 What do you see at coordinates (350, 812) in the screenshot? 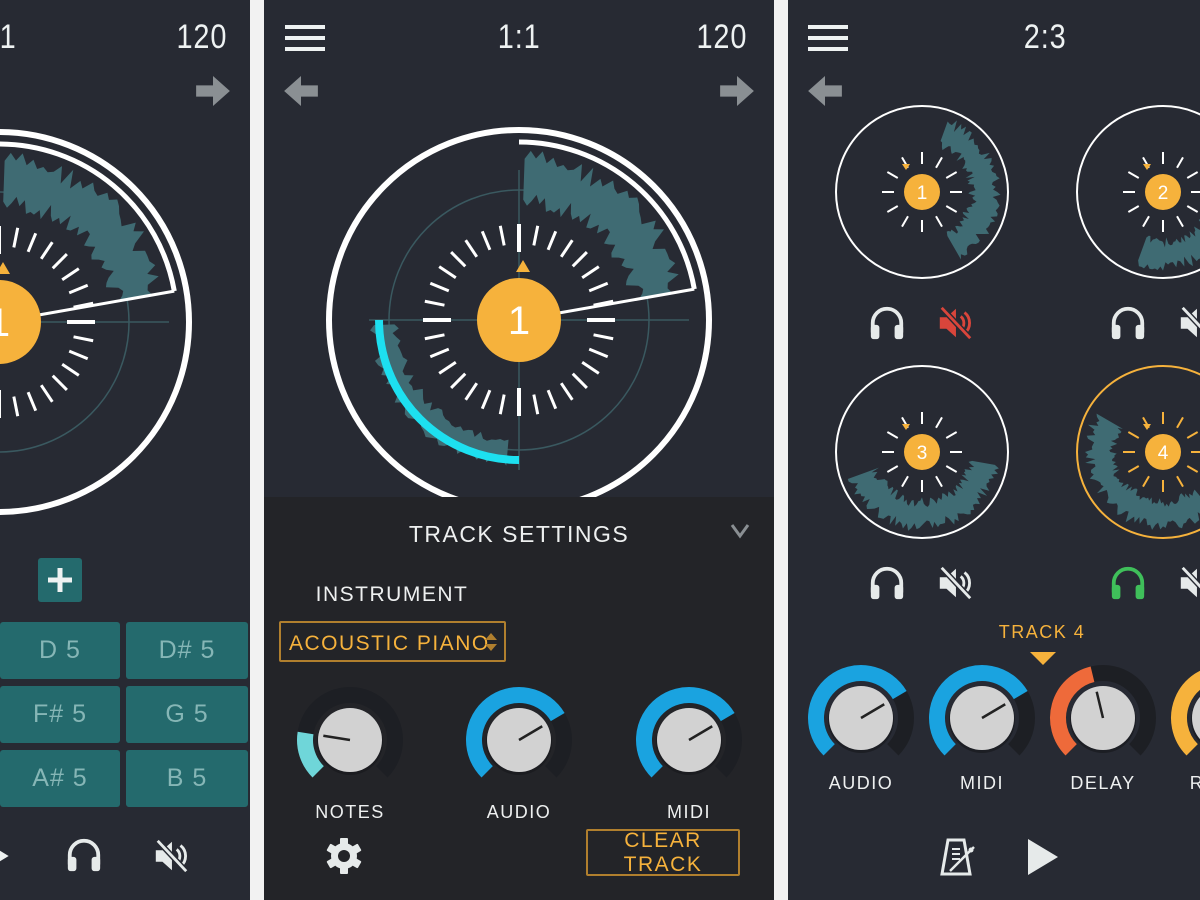
I see `knob-label: NOTES` at bounding box center [350, 812].